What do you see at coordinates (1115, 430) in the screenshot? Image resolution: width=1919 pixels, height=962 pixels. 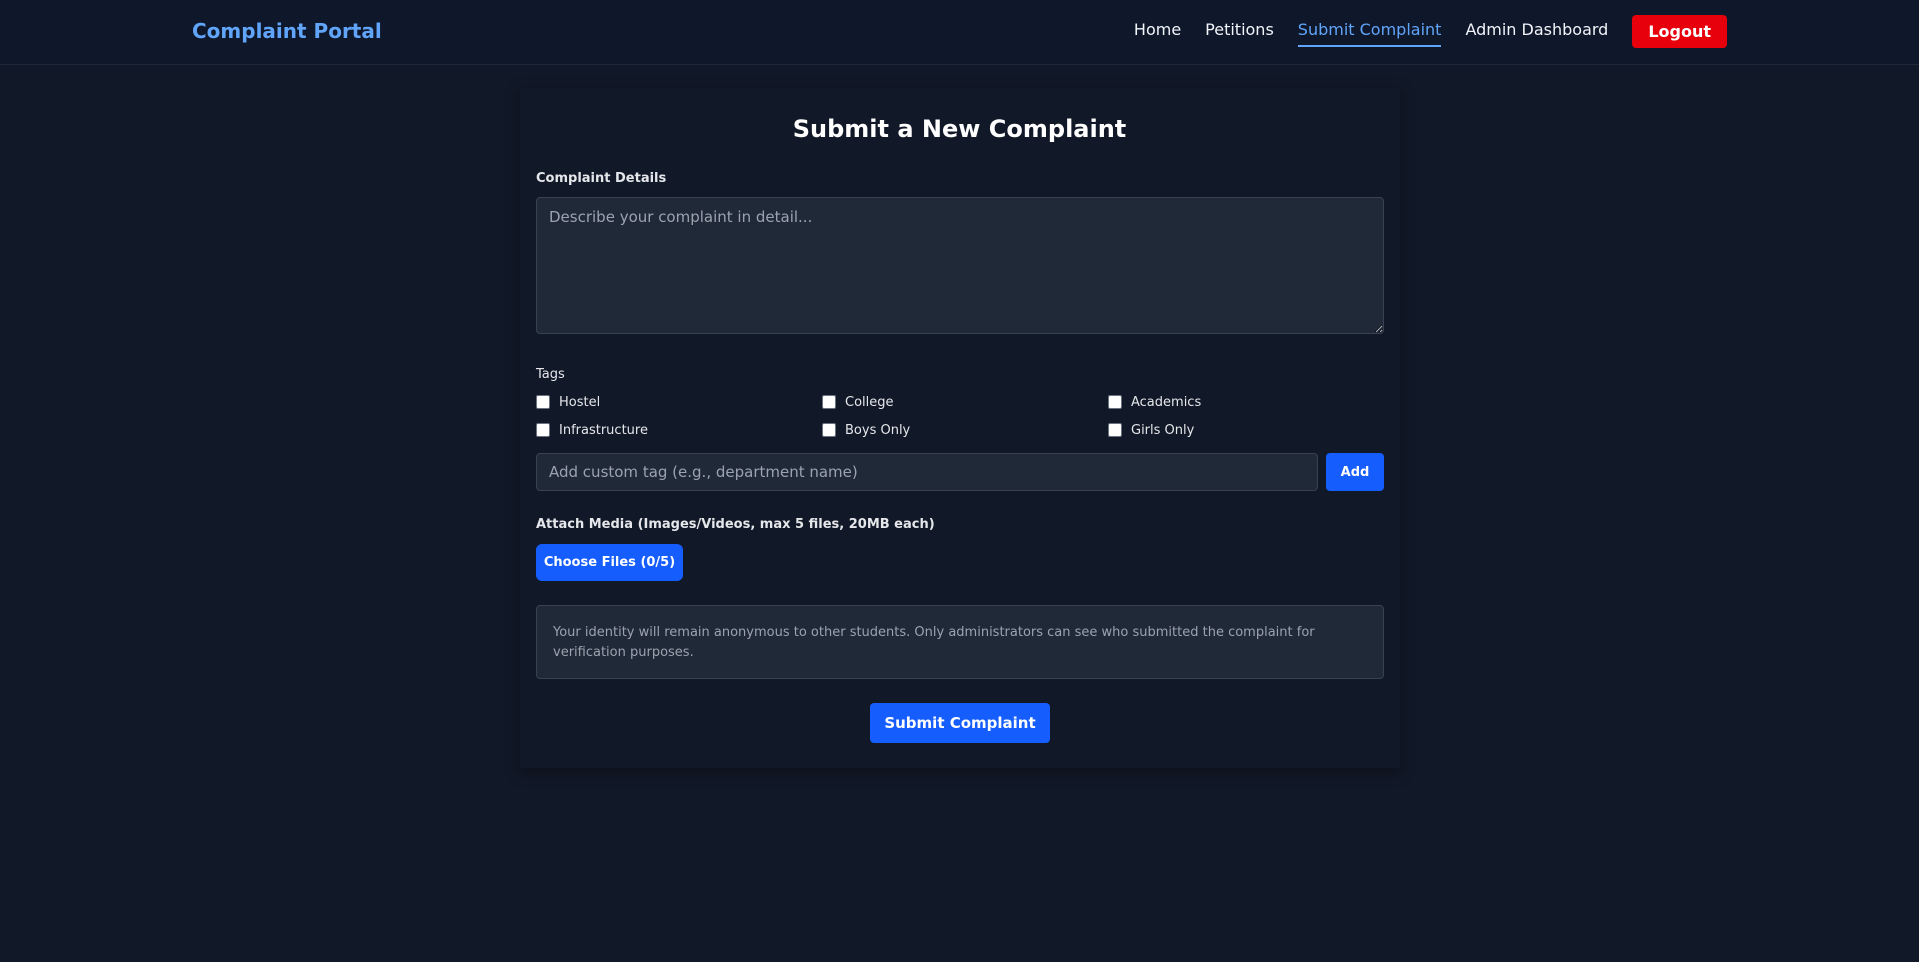 I see `tag-checkbox-girls-only` at bounding box center [1115, 430].